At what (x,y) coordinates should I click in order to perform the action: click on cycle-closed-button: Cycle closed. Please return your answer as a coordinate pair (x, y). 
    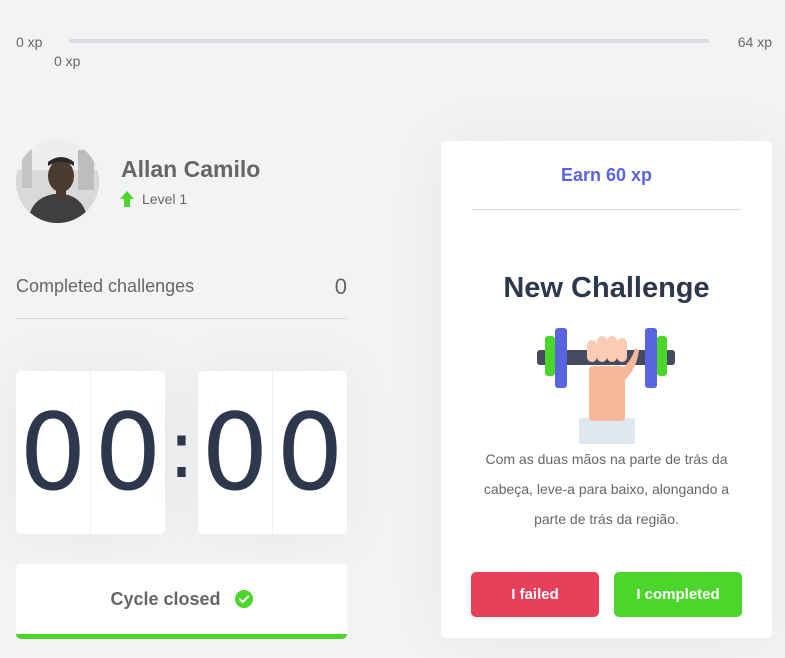
    Looking at the image, I should click on (181, 601).